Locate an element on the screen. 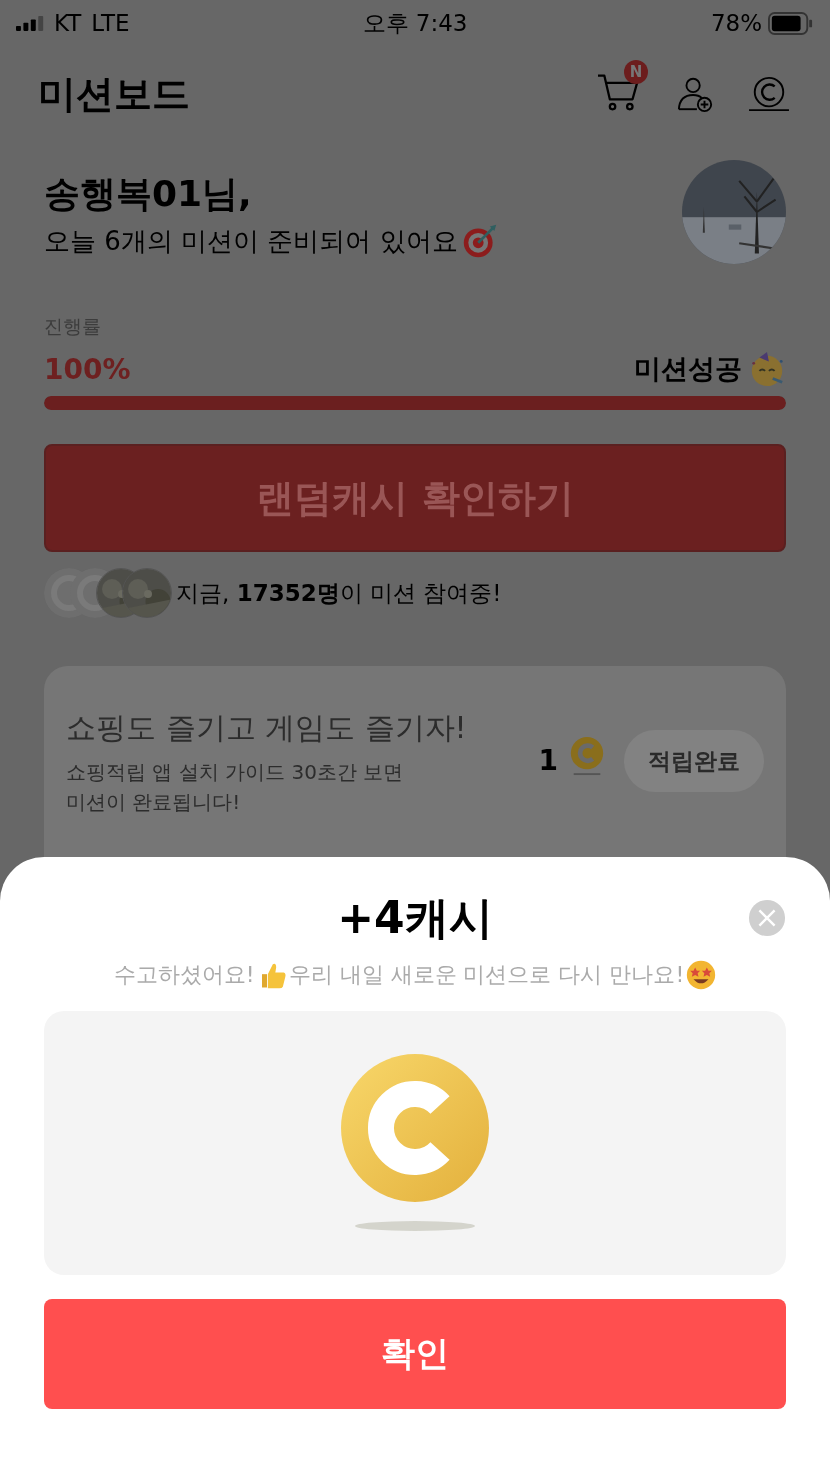 The height and width of the screenshot is (1476, 830). network-type: LTE is located at coordinates (110, 23).